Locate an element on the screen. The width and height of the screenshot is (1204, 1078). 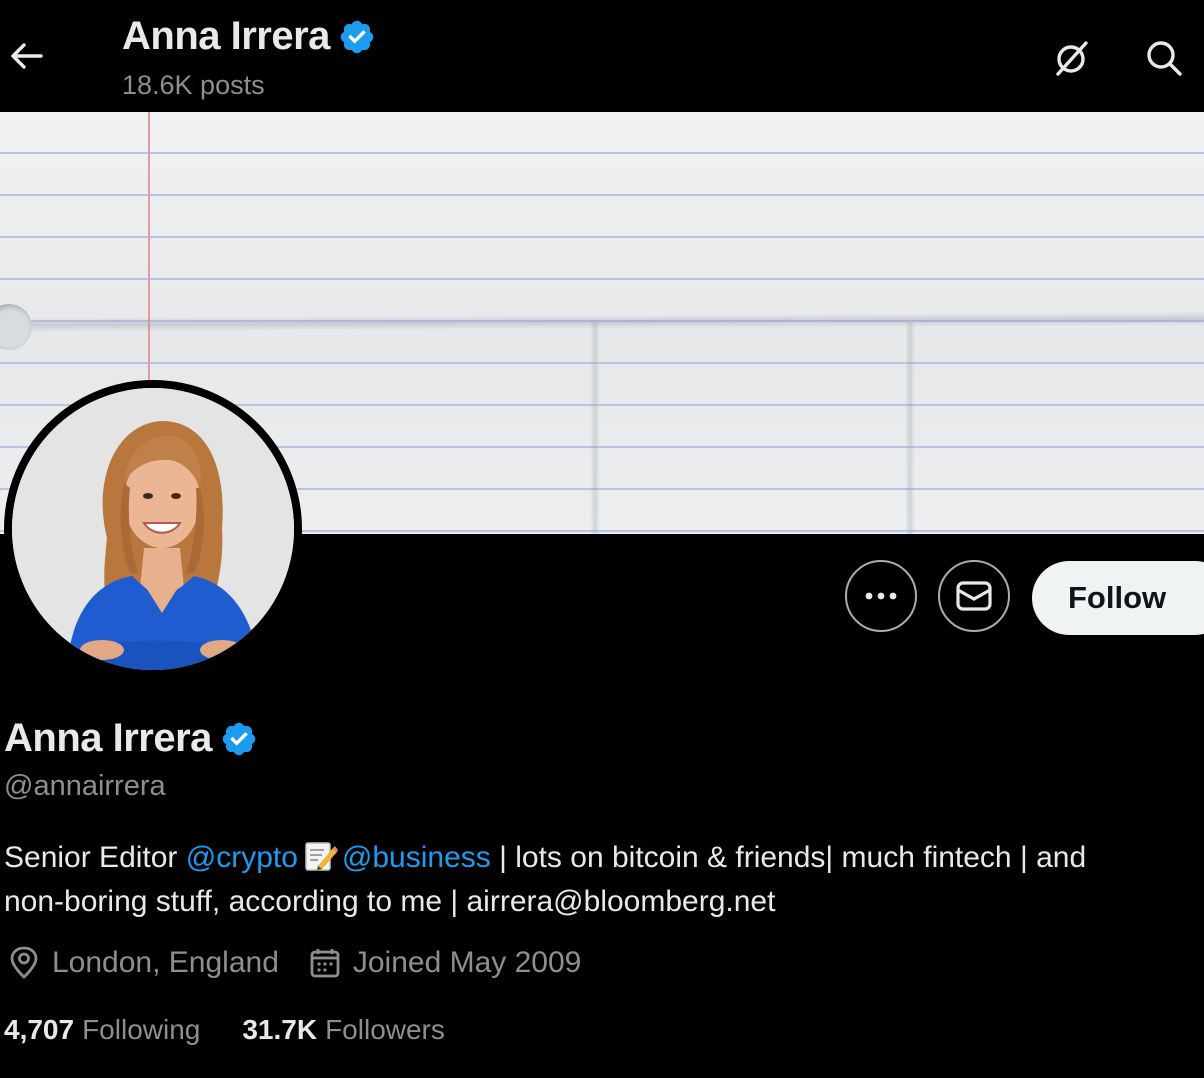
joined-text: Joined May 2009 is located at coordinates (467, 962).